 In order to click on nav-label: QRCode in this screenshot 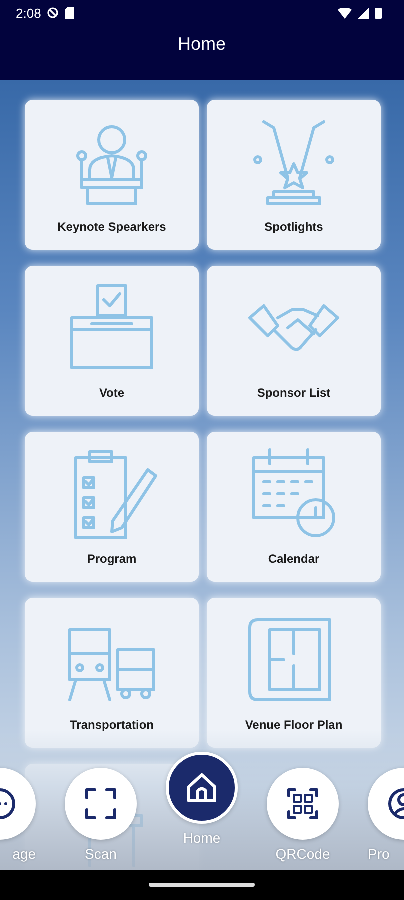, I will do `click(303, 854)`.